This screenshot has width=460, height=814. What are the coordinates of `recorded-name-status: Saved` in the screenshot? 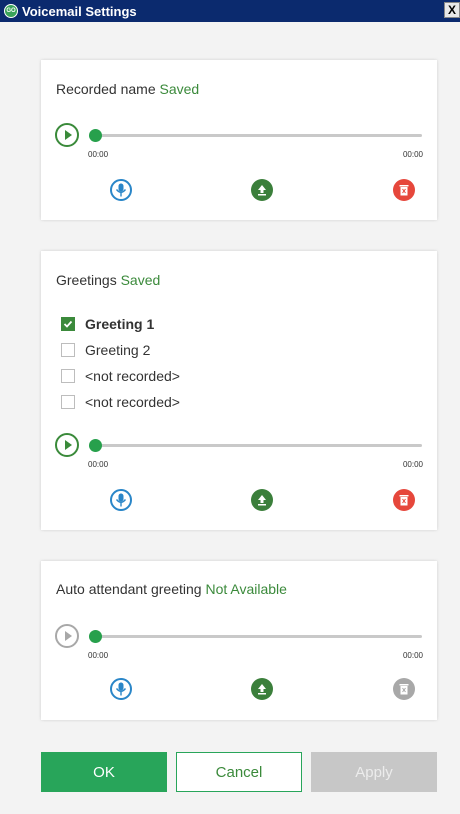 It's located at (179, 89).